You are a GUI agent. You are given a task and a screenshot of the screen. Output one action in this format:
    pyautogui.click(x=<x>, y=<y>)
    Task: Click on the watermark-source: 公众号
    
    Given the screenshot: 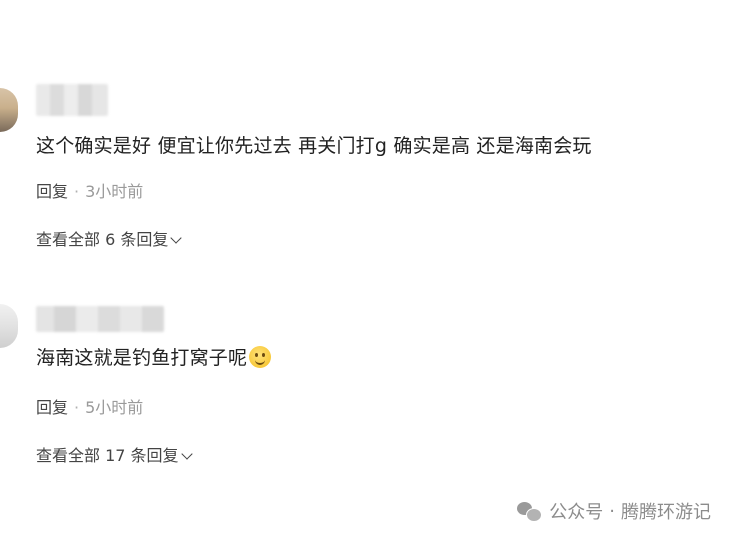 What is the action you would take?
    pyautogui.click(x=576, y=512)
    